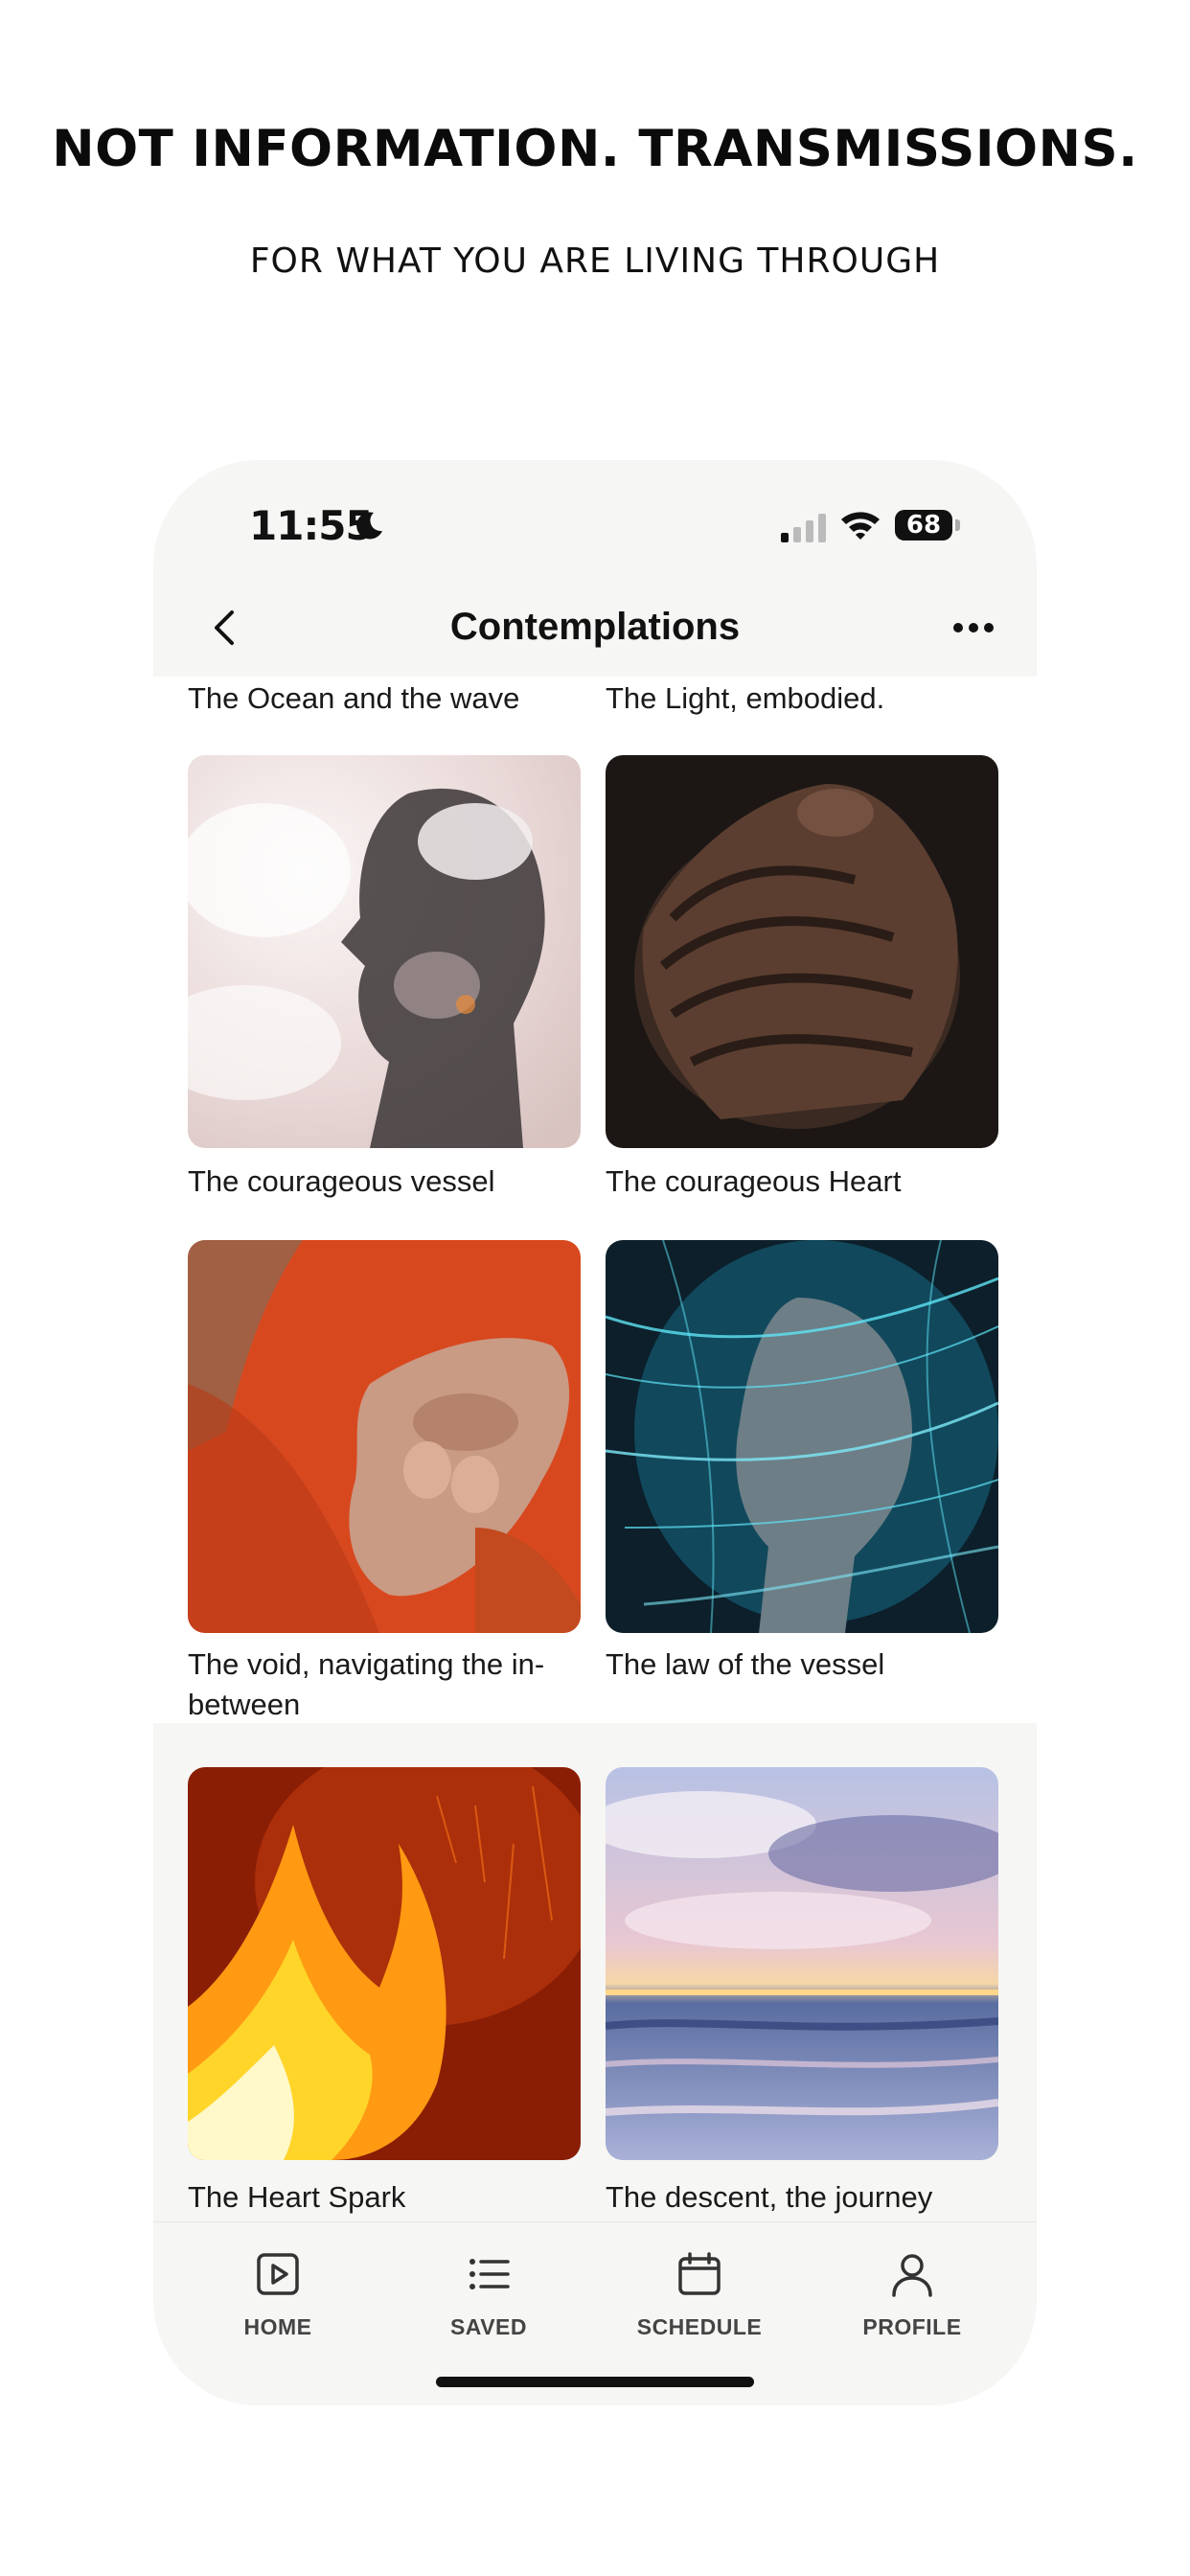 This screenshot has width=1190, height=2576. Describe the element at coordinates (490, 2274) in the screenshot. I see `list-icon` at that location.